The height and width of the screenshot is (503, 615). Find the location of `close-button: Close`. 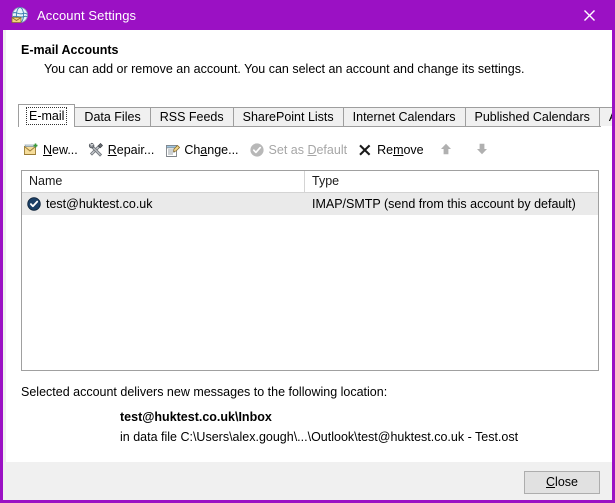

close-button: Close is located at coordinates (562, 482).